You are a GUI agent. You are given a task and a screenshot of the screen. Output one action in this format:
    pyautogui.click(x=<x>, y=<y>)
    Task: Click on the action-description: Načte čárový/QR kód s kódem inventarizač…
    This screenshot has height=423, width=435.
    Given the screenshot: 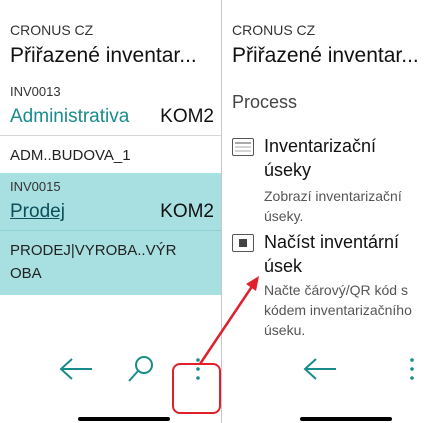 What is the action you would take?
    pyautogui.click(x=338, y=310)
    